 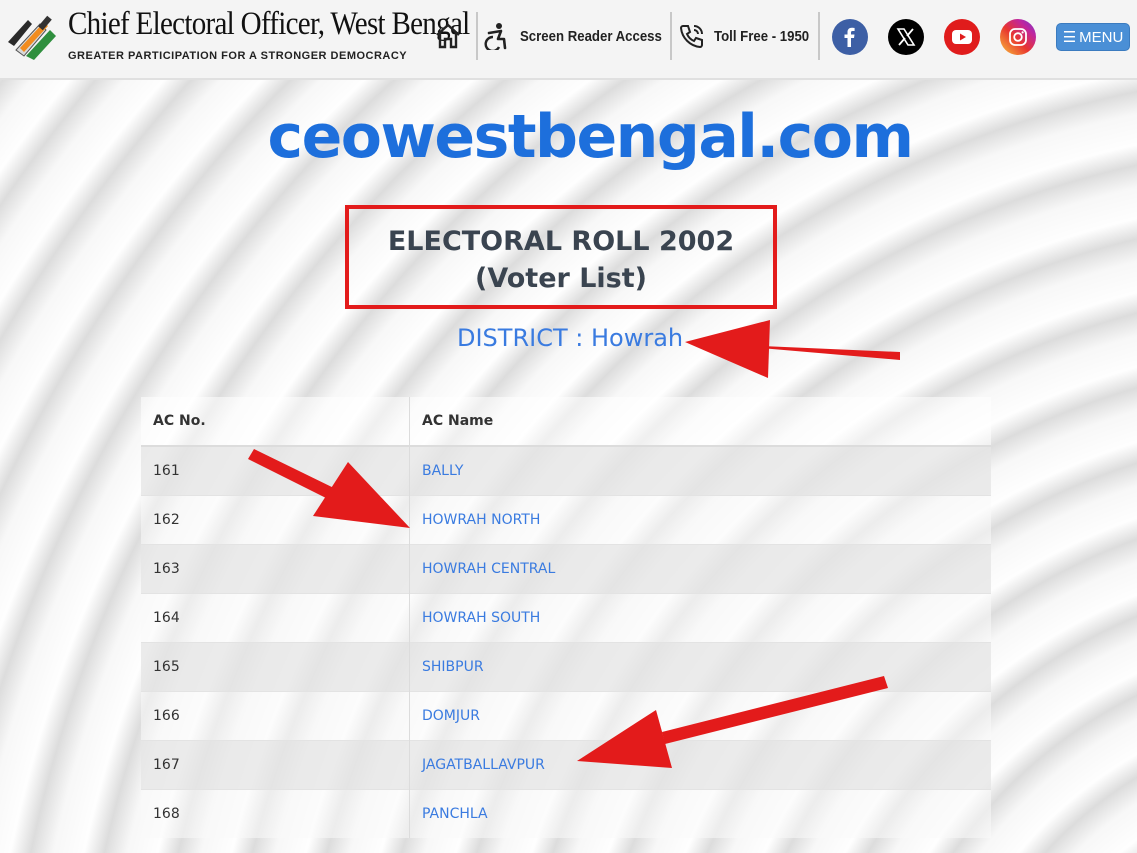 I want to click on electoral-roll-title: ELECTORAL ROLL 2002 (Voter List), so click(x=561, y=257).